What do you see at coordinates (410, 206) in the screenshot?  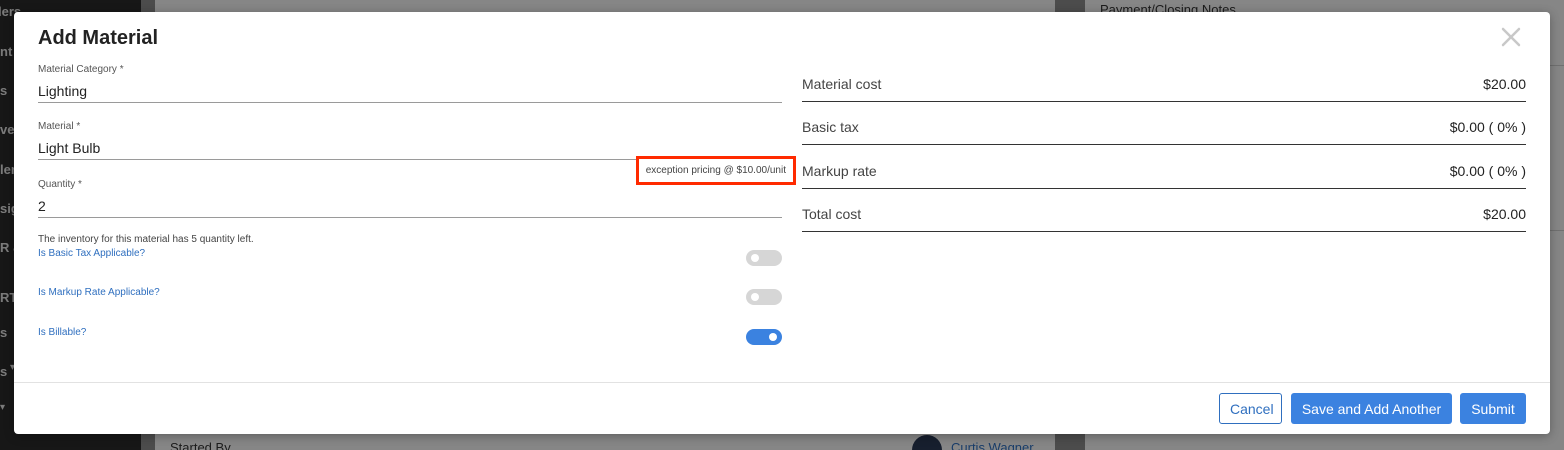 I see `quantity-input` at bounding box center [410, 206].